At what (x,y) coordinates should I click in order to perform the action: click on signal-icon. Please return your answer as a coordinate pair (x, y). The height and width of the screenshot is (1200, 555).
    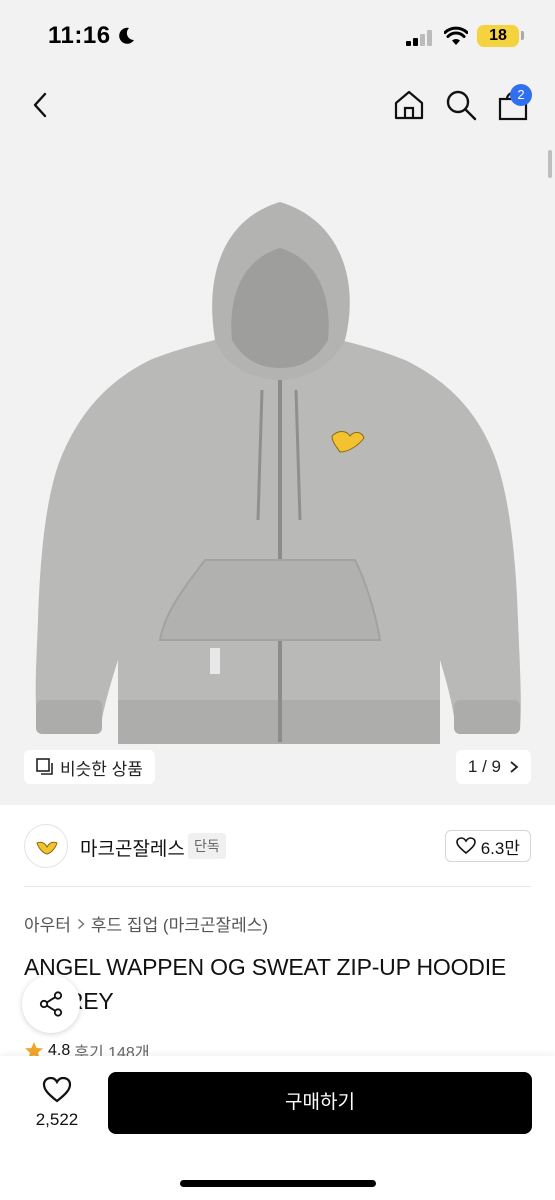
    Looking at the image, I should click on (419, 38).